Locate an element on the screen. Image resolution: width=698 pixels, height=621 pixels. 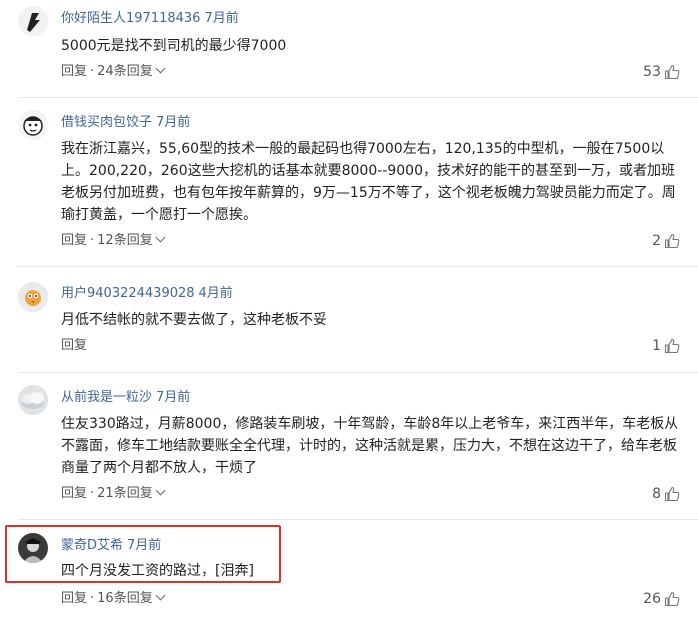
like-count: 8 is located at coordinates (656, 494).